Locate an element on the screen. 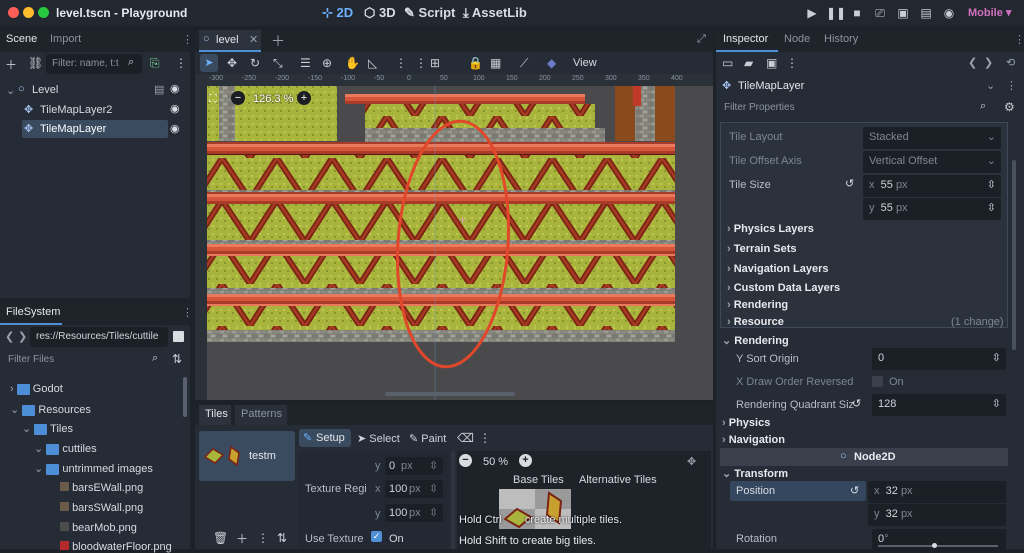 Image resolution: width=1024 pixels, height=553 pixels. rendering-sub-section: › Rendering is located at coordinates (757, 305).